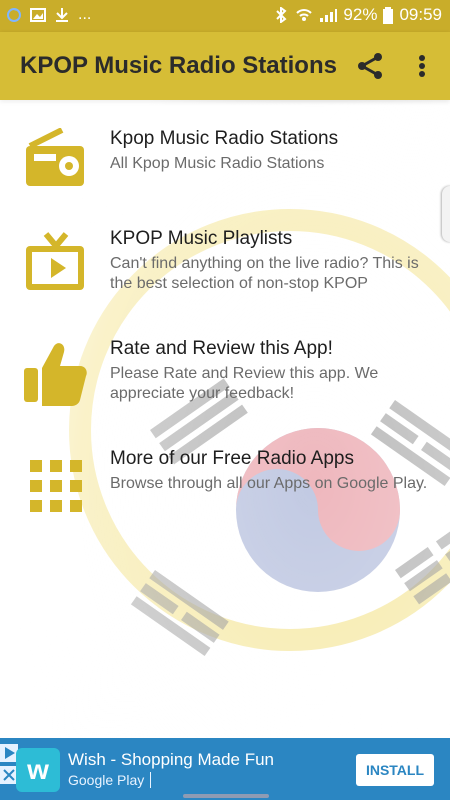 The height and width of the screenshot is (800, 450). What do you see at coordinates (150, 780) in the screenshot?
I see `ad-divider` at bounding box center [150, 780].